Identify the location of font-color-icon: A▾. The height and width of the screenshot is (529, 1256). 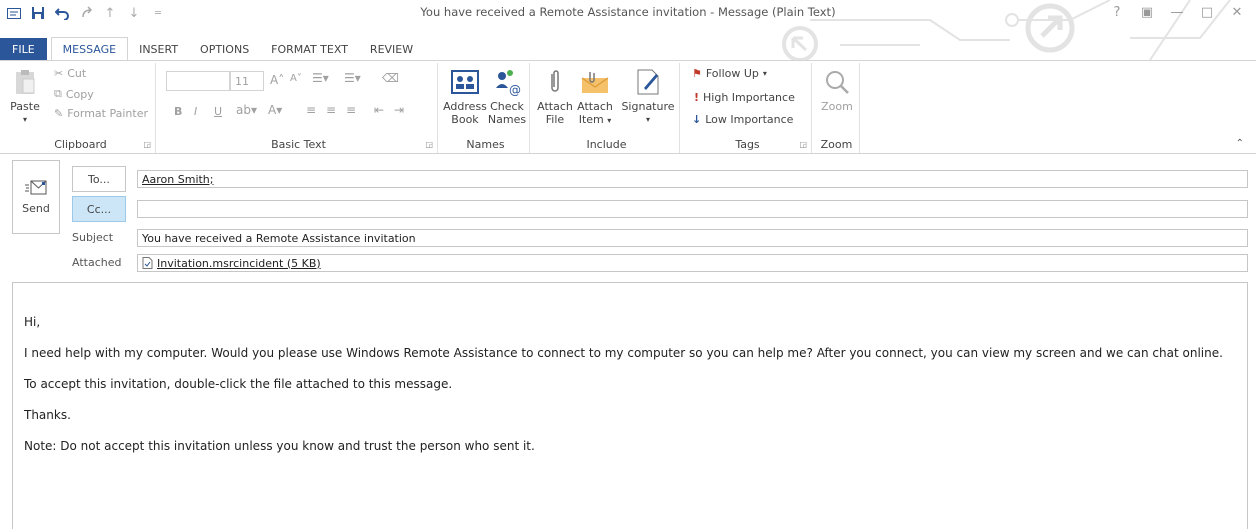
(275, 110).